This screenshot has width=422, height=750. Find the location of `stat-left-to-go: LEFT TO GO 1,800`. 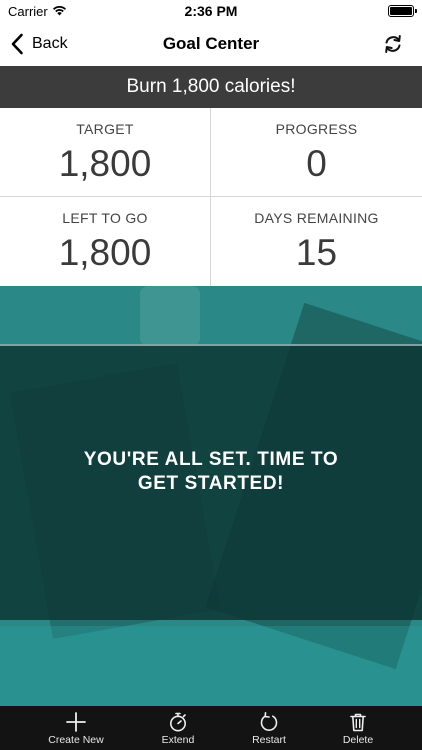

stat-left-to-go: LEFT TO GO 1,800 is located at coordinates (105, 241).